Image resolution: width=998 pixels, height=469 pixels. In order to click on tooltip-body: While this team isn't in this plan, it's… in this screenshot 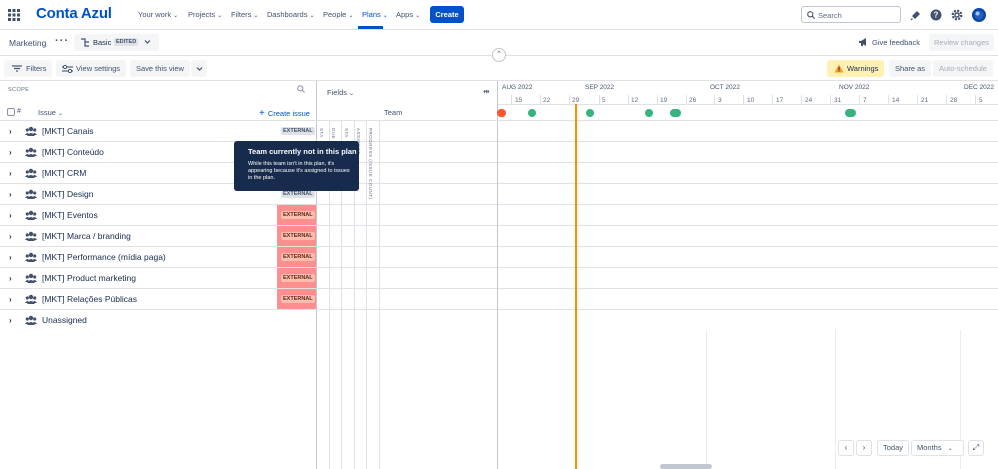, I will do `click(299, 171)`.